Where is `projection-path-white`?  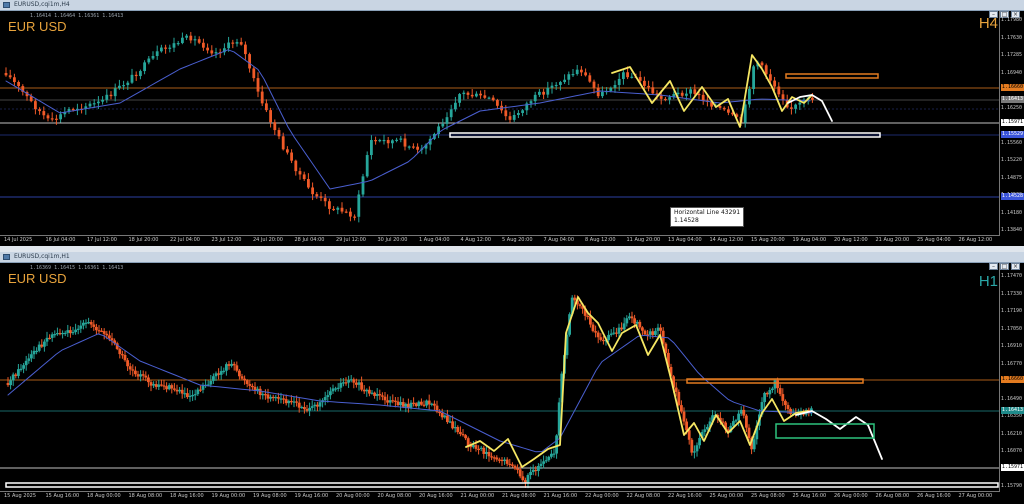 projection-path-white is located at coordinates (839, 435).